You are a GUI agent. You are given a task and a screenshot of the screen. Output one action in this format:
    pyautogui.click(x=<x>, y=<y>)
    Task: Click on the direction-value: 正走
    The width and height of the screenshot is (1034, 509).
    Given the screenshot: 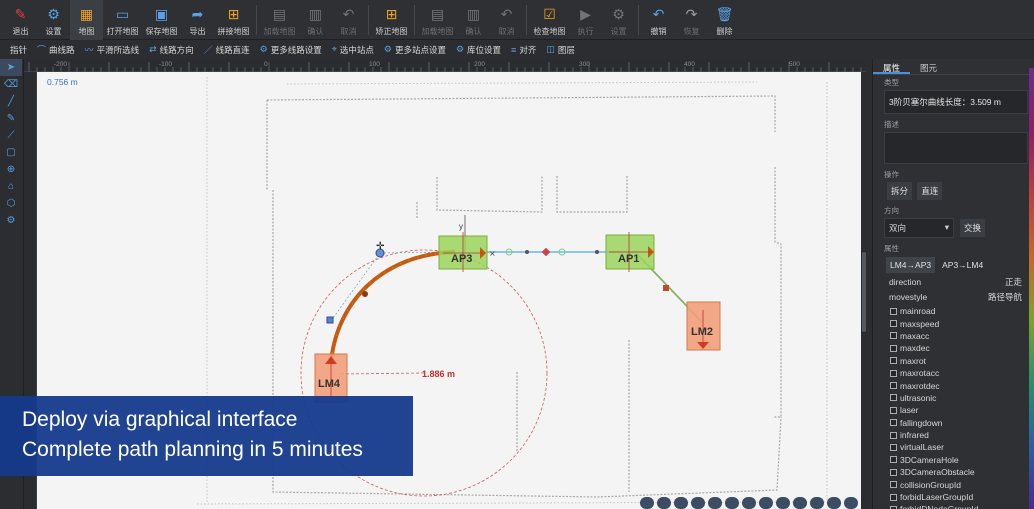 What is the action you would take?
    pyautogui.click(x=1013, y=282)
    